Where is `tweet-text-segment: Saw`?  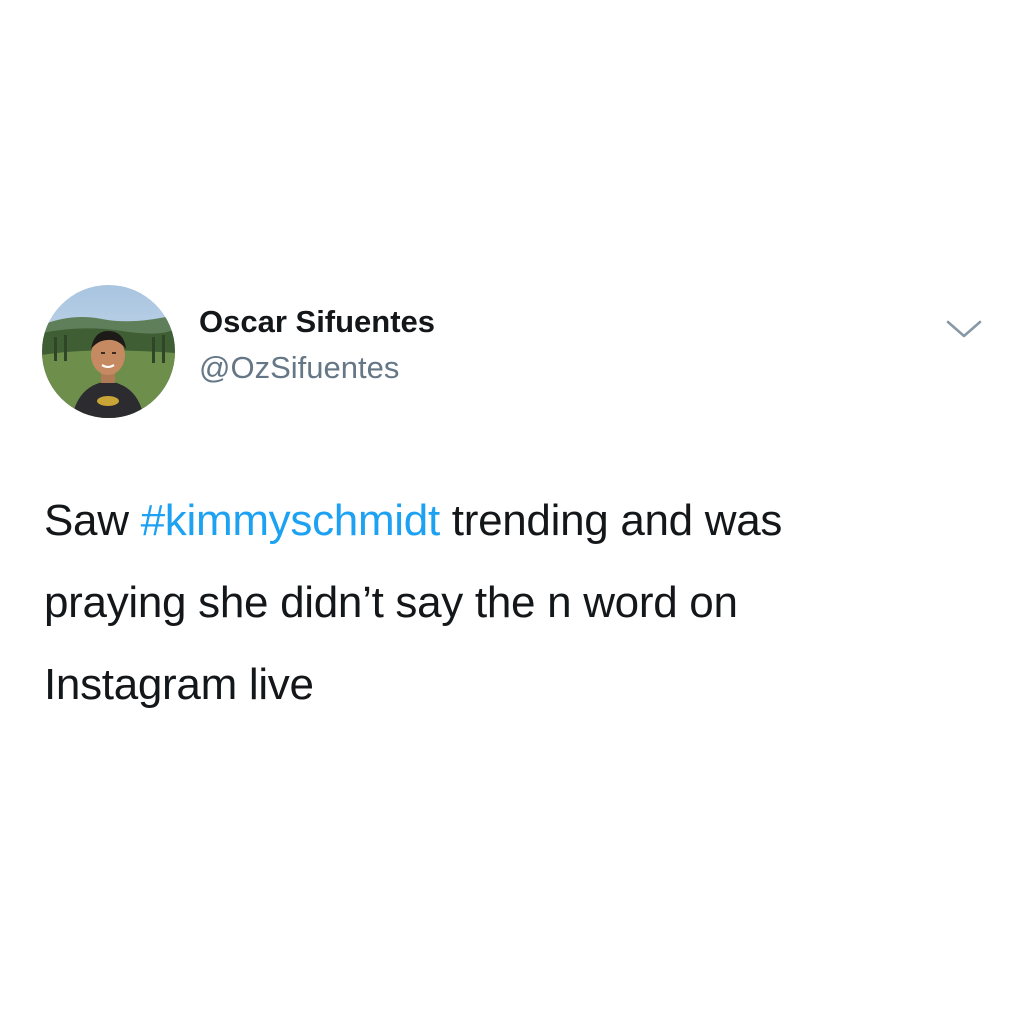 tweet-text-segment: Saw is located at coordinates (92, 520).